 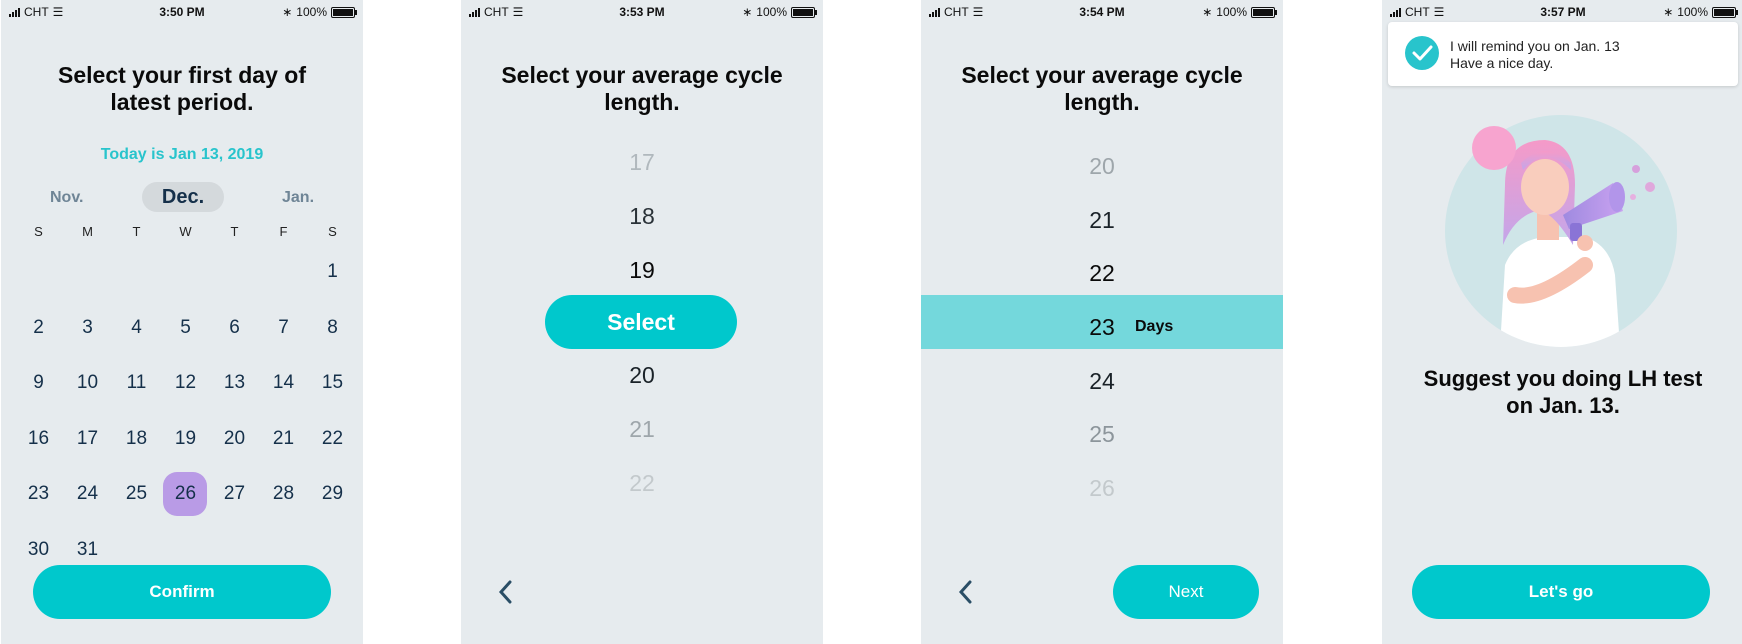 What do you see at coordinates (642, 162) in the screenshot?
I see `picker-item: 17` at bounding box center [642, 162].